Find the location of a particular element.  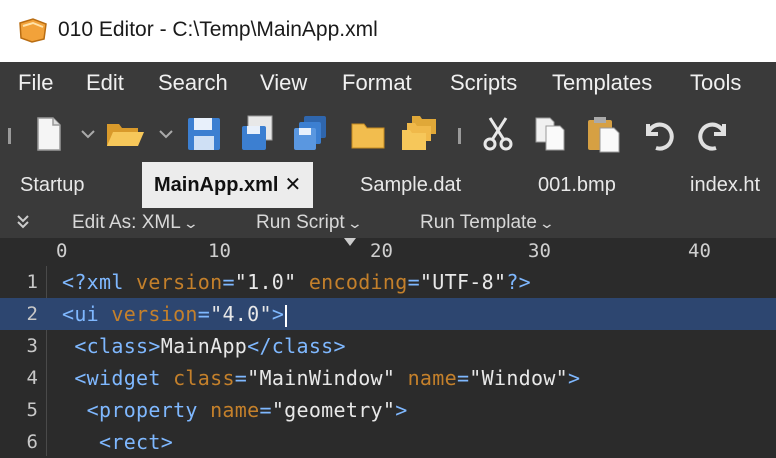

save-all-icon is located at coordinates (310, 134).